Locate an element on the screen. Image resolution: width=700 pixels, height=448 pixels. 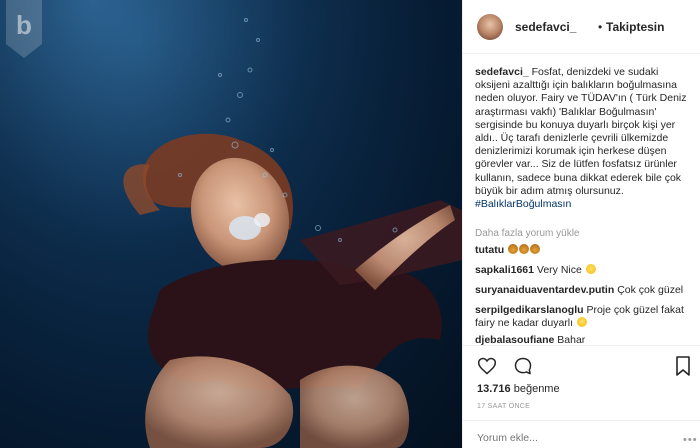
likes-count: 13.716 beğenme is located at coordinates (518, 389).